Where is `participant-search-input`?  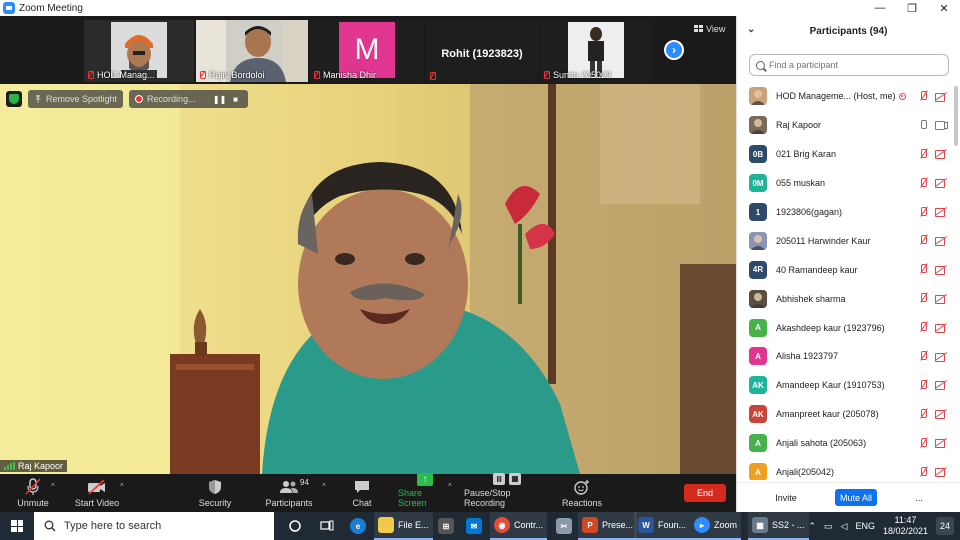
participant-search-input is located at coordinates (854, 65).